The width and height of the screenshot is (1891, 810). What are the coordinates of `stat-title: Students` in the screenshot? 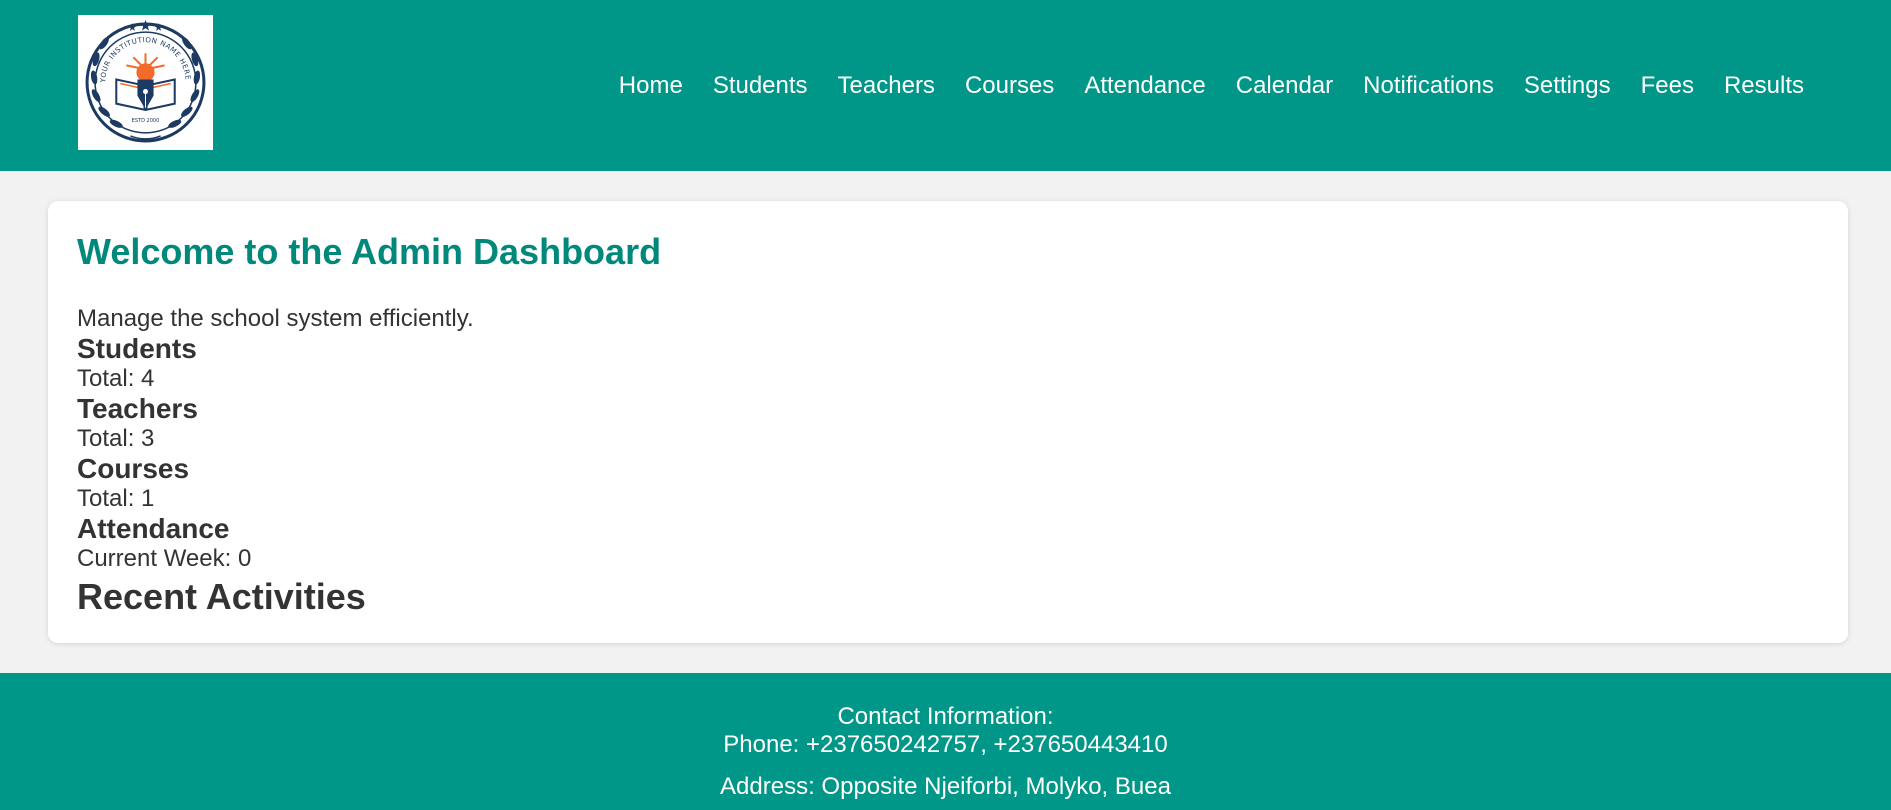 It's located at (137, 348).